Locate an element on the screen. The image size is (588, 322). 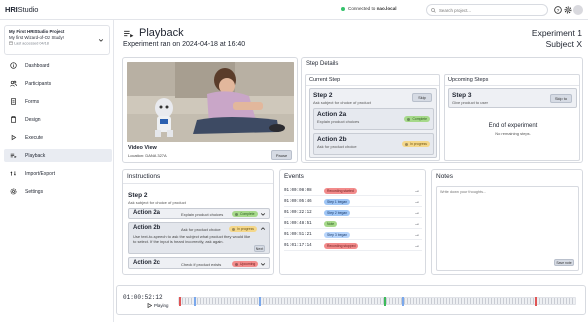
swap-icon is located at coordinates (13, 173).